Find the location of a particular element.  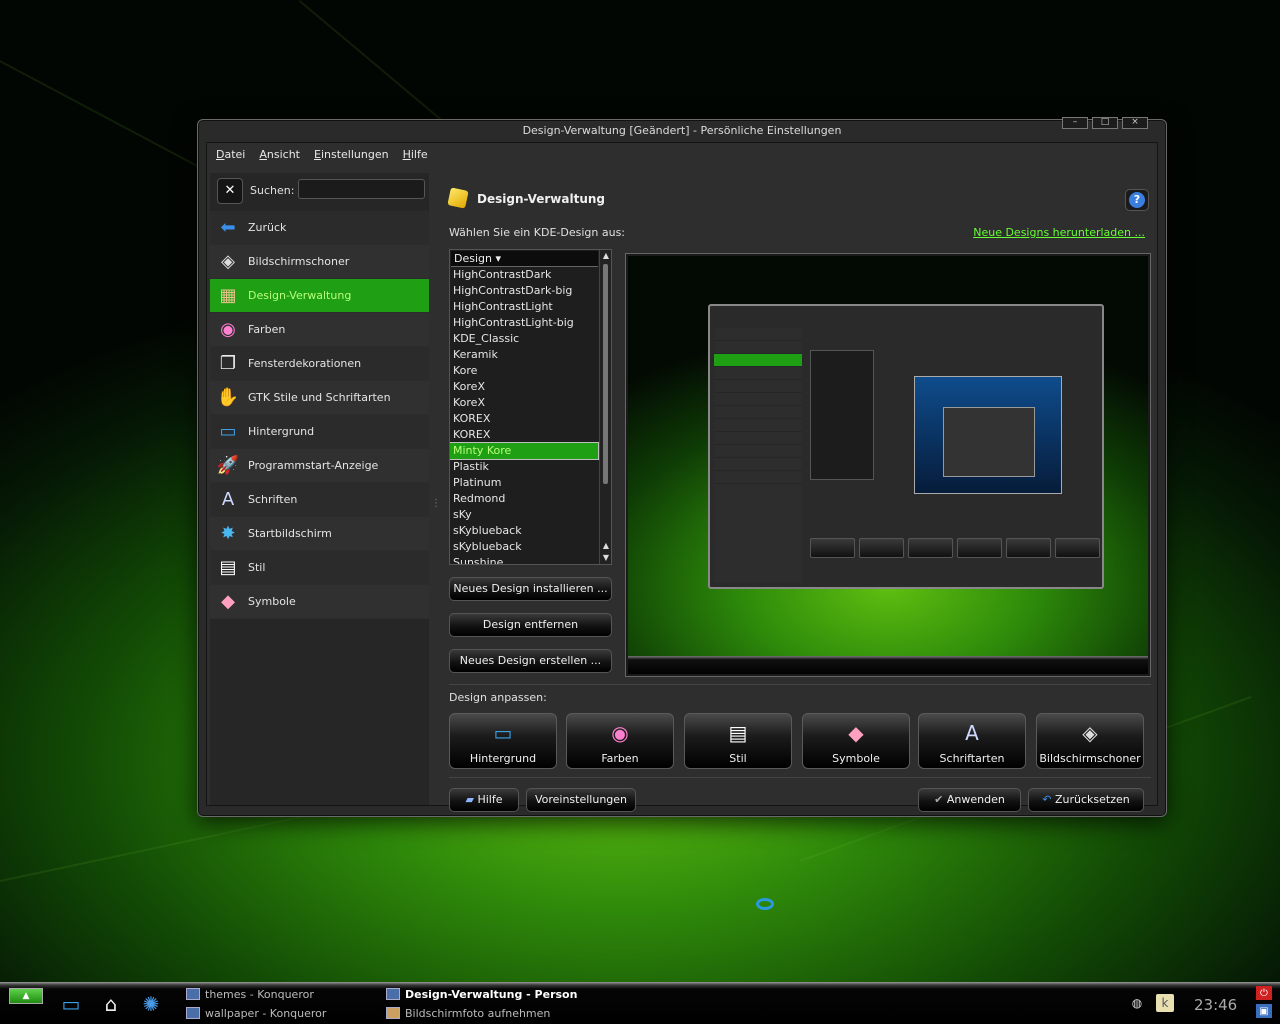

customize-stil-button: ▤ Stil is located at coordinates (738, 741).